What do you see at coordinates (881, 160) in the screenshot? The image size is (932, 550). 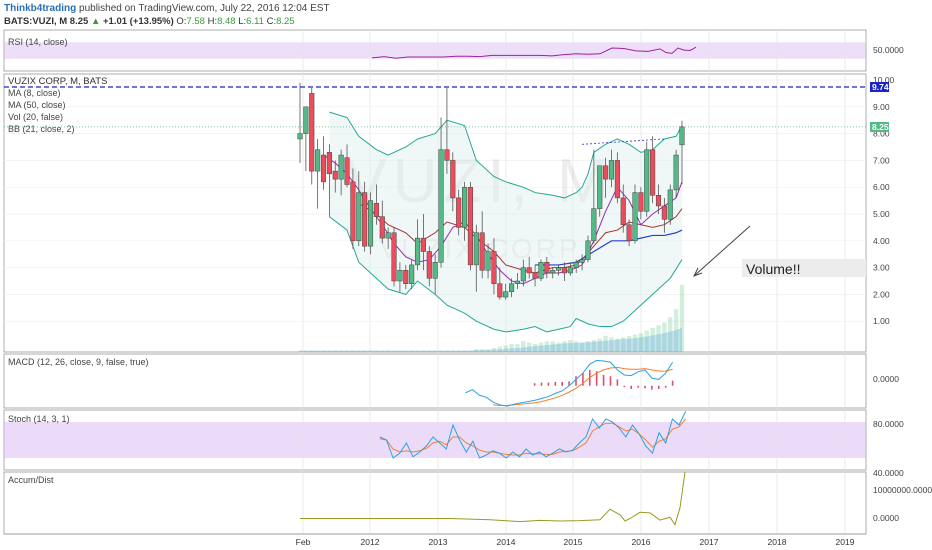 I see `price-axis-tick: 7.00` at bounding box center [881, 160].